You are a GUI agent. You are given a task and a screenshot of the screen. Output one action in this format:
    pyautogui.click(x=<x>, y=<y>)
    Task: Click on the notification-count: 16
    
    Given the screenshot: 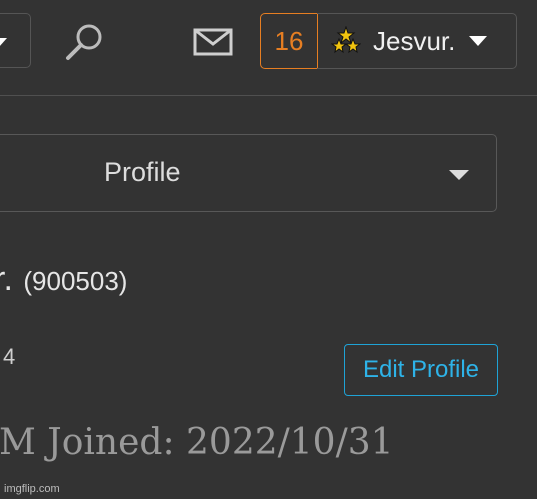 What is the action you would take?
    pyautogui.click(x=289, y=40)
    